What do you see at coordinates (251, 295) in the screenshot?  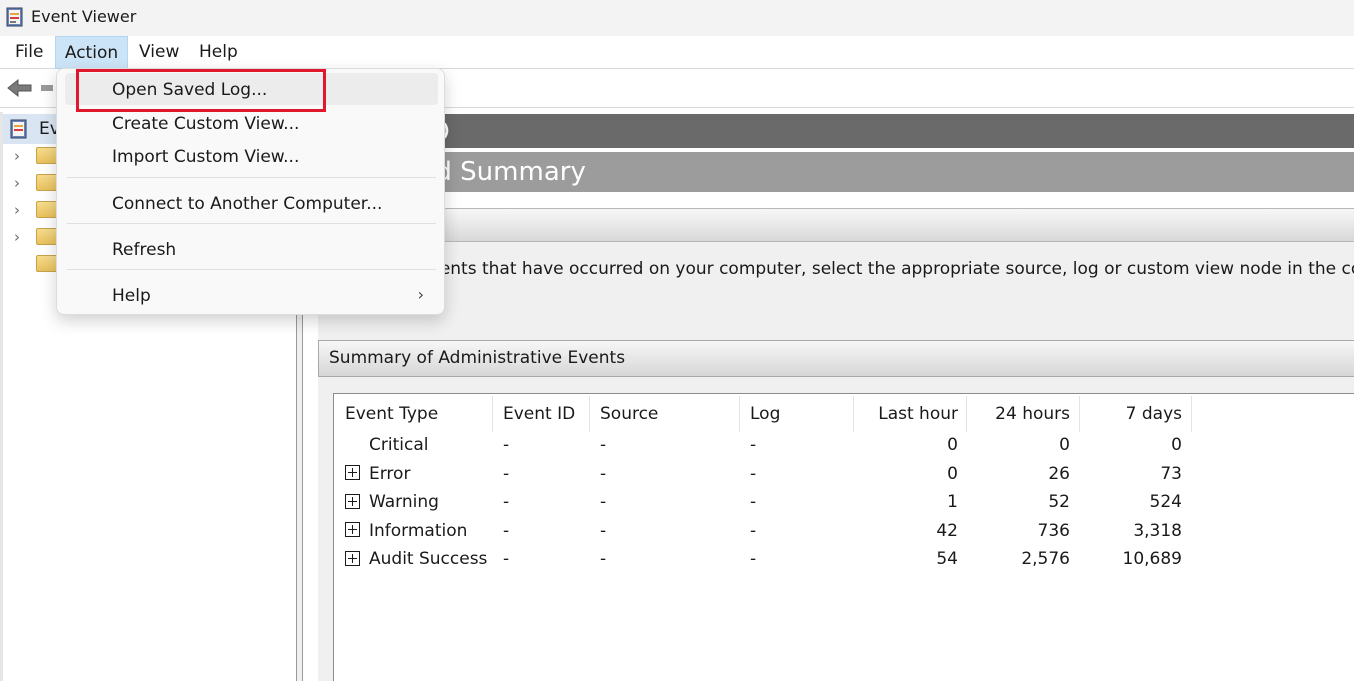 I see `menu-item-help: Help ›` at bounding box center [251, 295].